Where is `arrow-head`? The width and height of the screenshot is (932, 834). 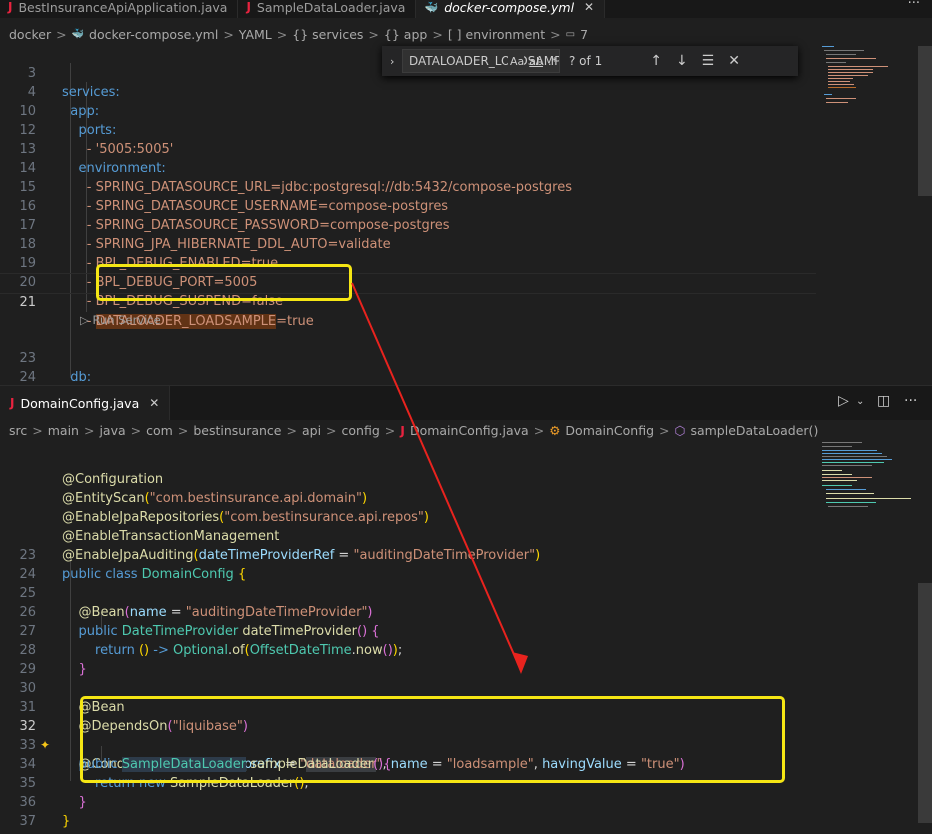
arrow-head is located at coordinates (520, 663).